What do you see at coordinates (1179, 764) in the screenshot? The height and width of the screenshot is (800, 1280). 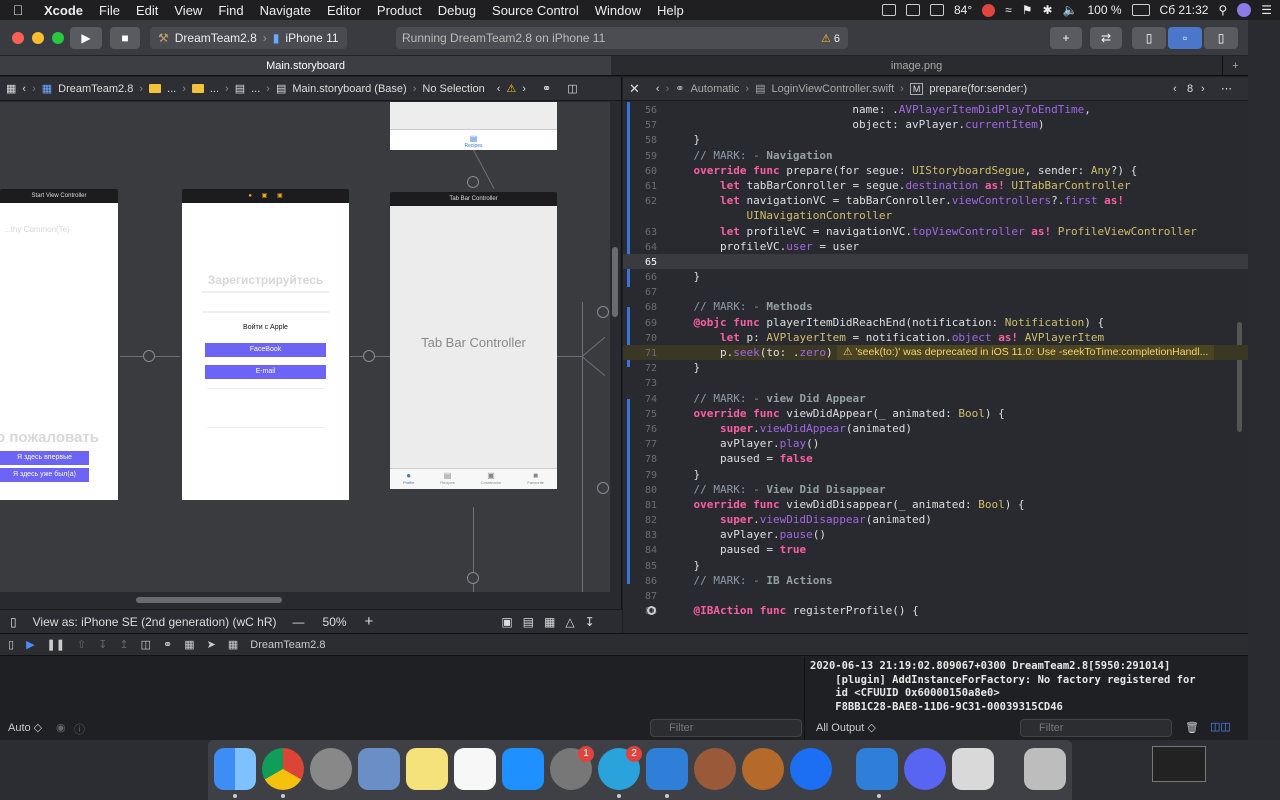 I see `minimized-window-thumbnail` at bounding box center [1179, 764].